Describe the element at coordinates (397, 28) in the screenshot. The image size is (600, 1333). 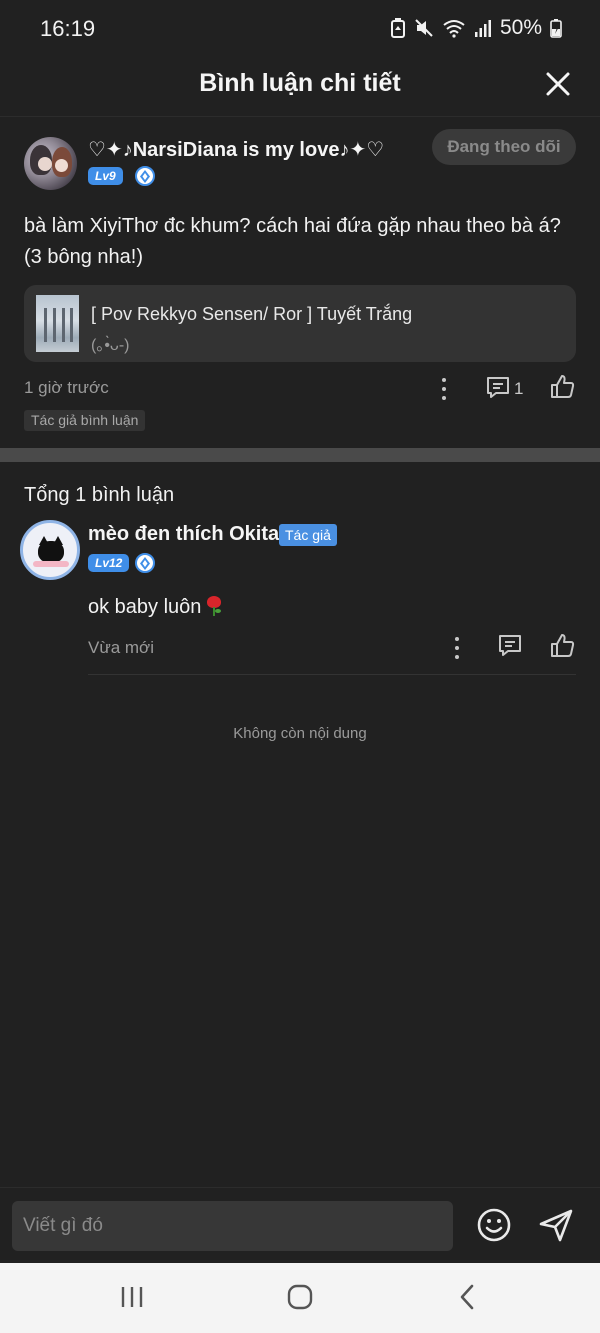
I see `battery-saver-icon` at that location.